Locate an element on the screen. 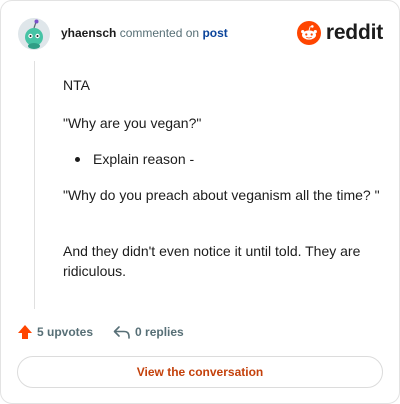 This screenshot has width=400, height=404. upvote-arrow-icon is located at coordinates (25, 332).